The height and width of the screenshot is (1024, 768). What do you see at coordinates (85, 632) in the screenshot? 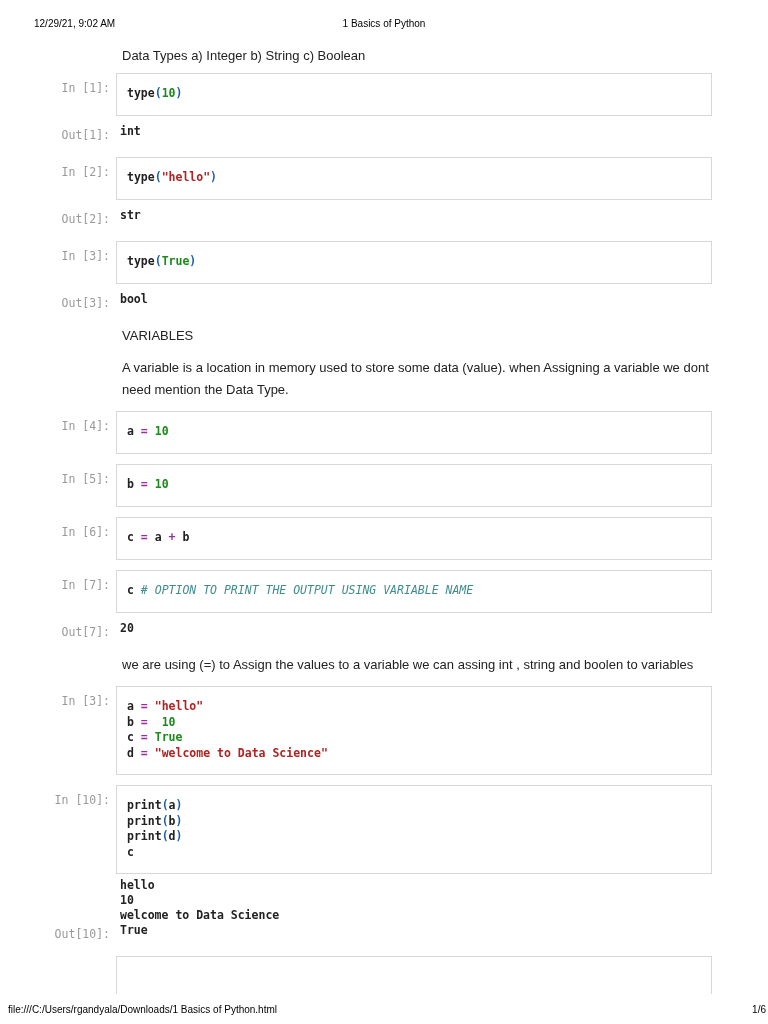
I see `output-prompt: Out[7]:` at bounding box center [85, 632].